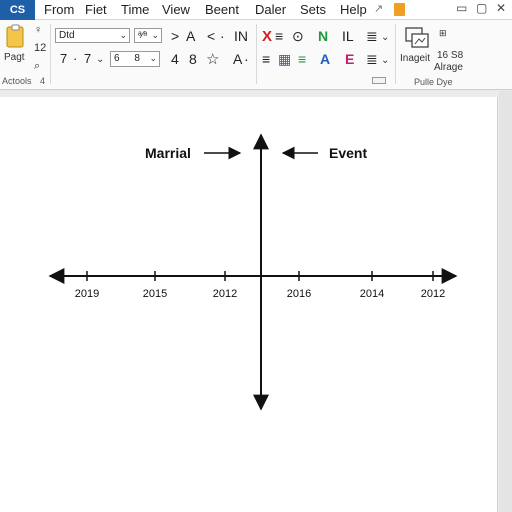 The height and width of the screenshot is (512, 512). I want to click on grow-font-icon: >, so click(175, 36).